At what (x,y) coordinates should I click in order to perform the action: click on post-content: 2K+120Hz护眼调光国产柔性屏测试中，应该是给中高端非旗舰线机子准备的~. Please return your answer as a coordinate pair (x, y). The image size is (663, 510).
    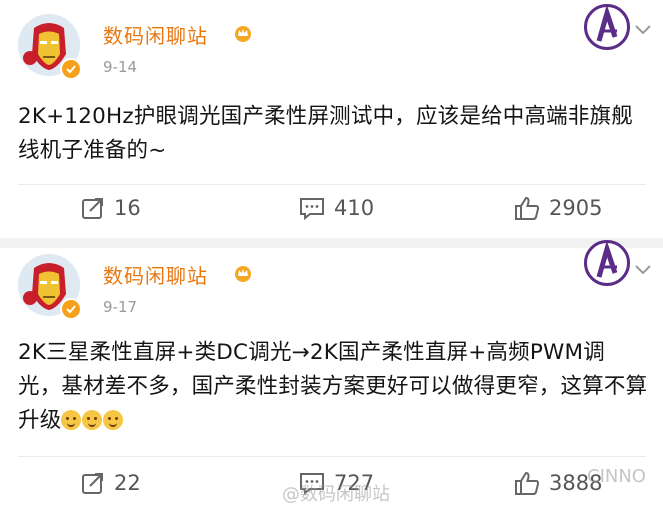
    Looking at the image, I should click on (325, 133).